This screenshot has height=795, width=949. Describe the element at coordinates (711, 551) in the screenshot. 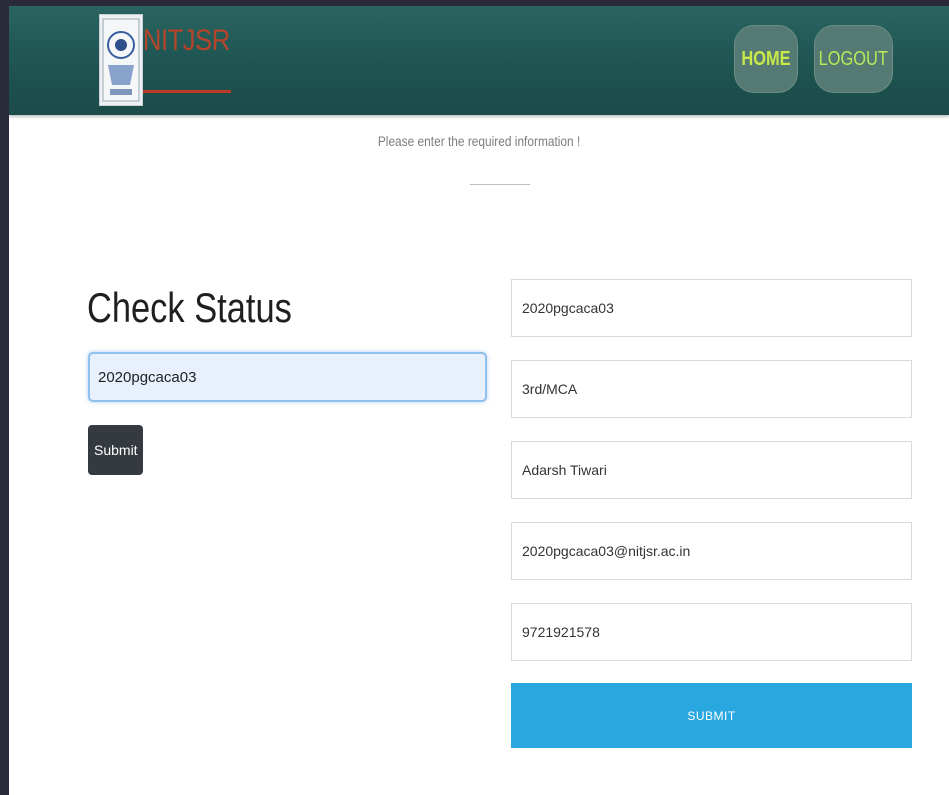

I see `email-field` at that location.